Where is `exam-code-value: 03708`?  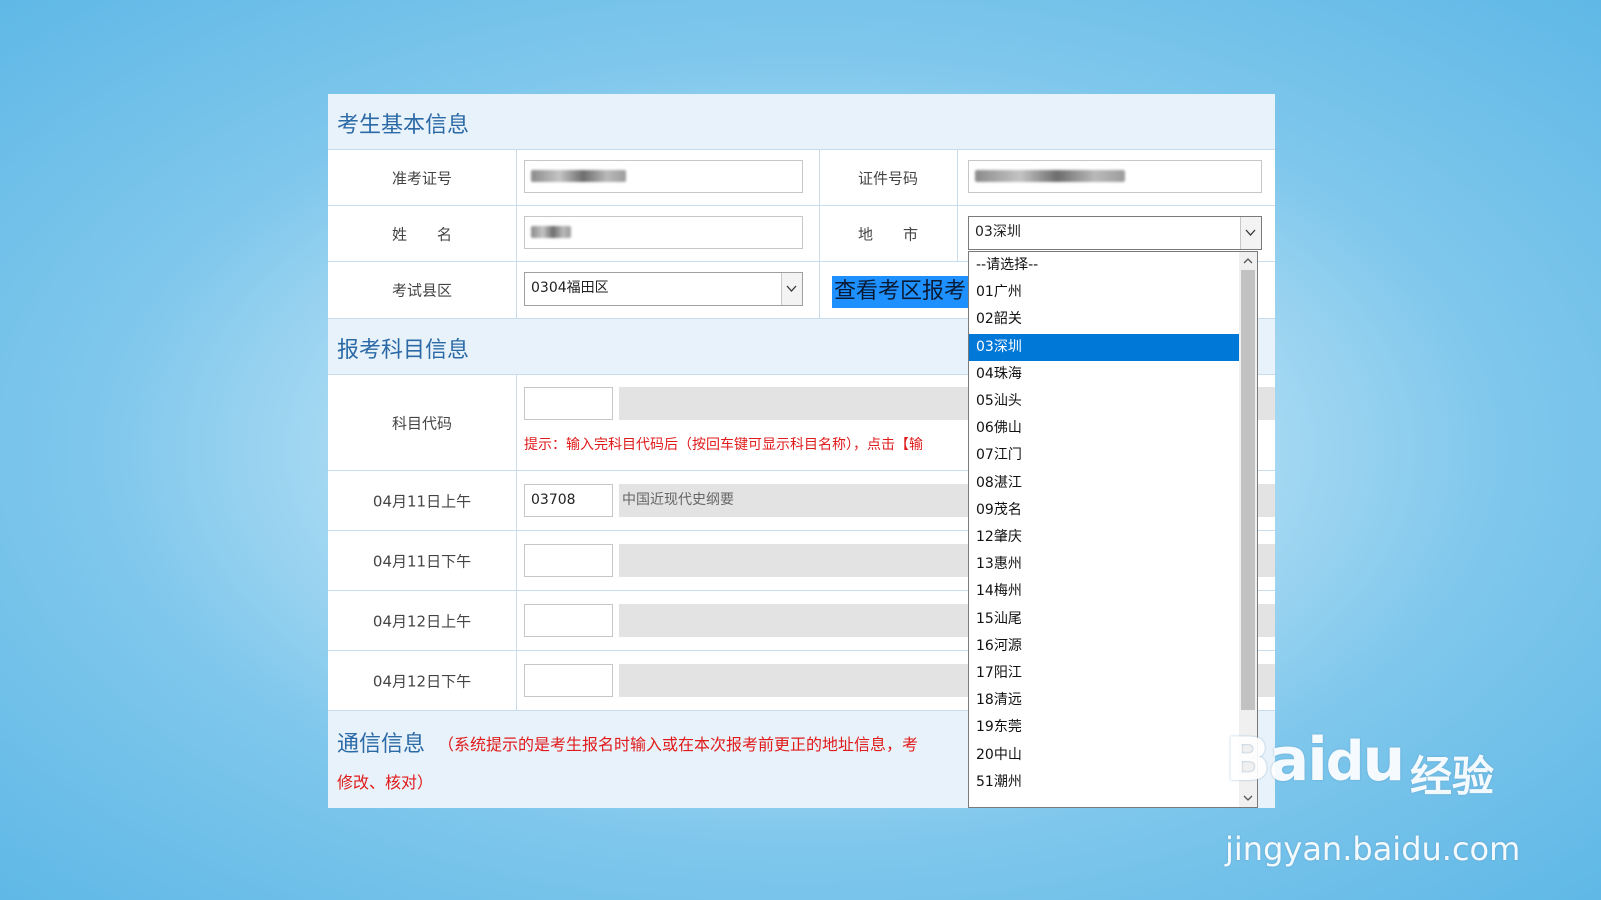 exam-code-value: 03708 is located at coordinates (553, 500).